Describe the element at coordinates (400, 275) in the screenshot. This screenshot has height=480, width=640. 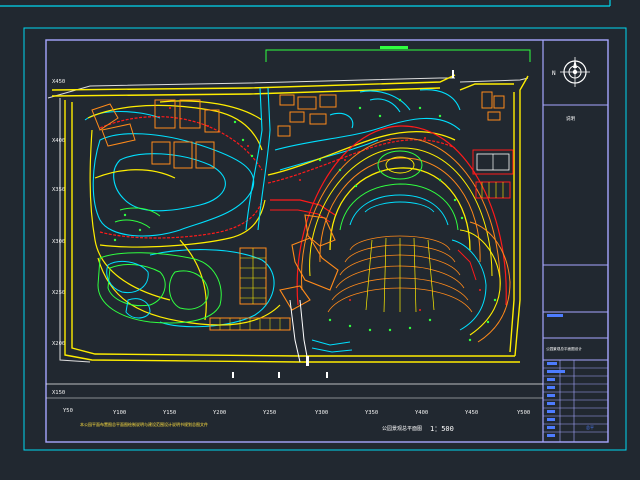
I see `seating-dividers` at that location.